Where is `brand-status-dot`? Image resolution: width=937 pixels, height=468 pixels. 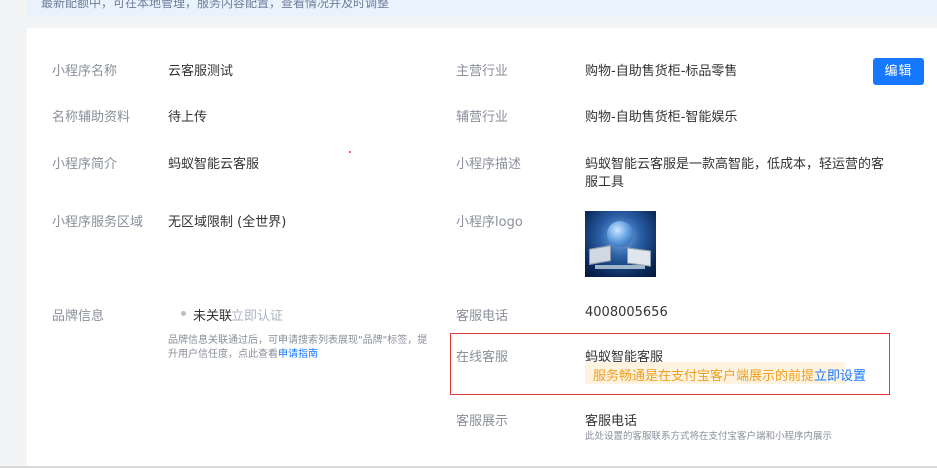 brand-status-dot is located at coordinates (183, 313).